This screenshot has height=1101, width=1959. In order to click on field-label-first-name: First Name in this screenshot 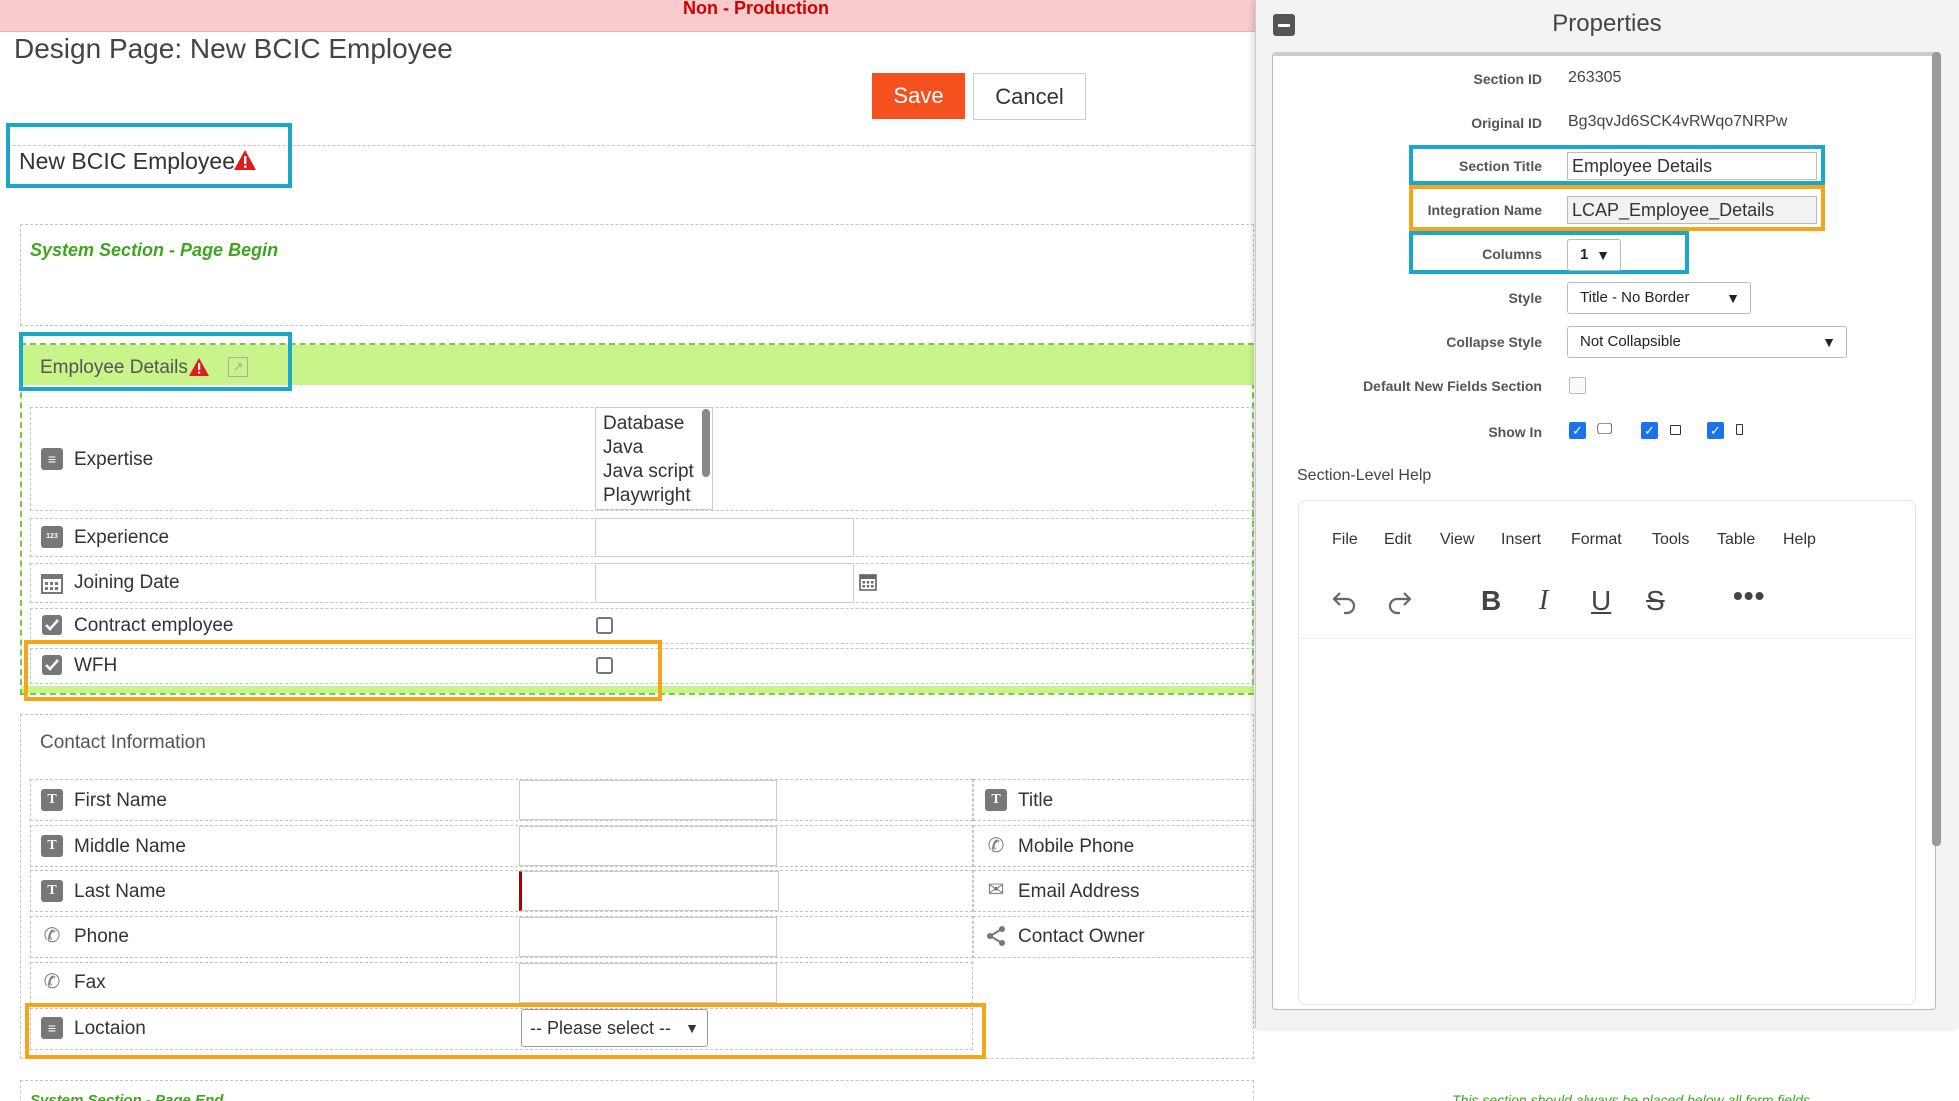, I will do `click(120, 801)`.